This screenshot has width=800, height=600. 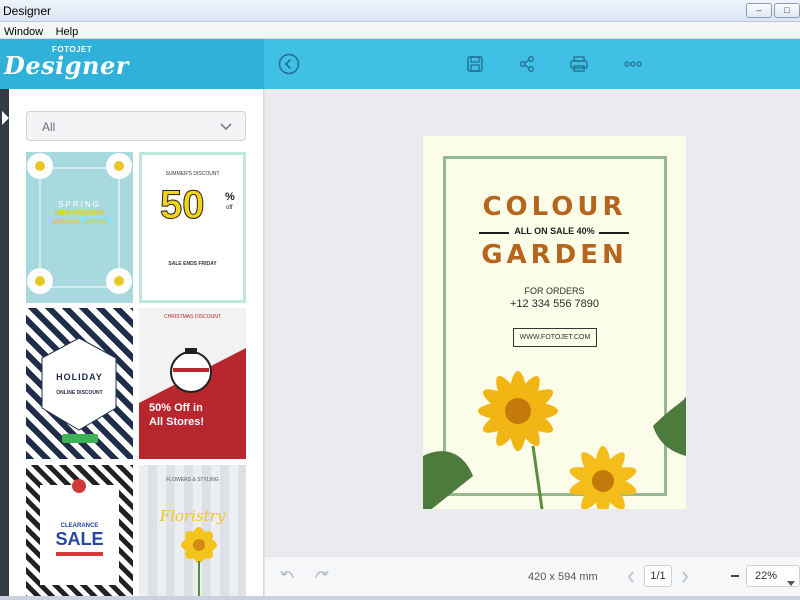 I want to click on template-holiday-line2: ONLINE DISCOUNT, so click(x=79, y=393).